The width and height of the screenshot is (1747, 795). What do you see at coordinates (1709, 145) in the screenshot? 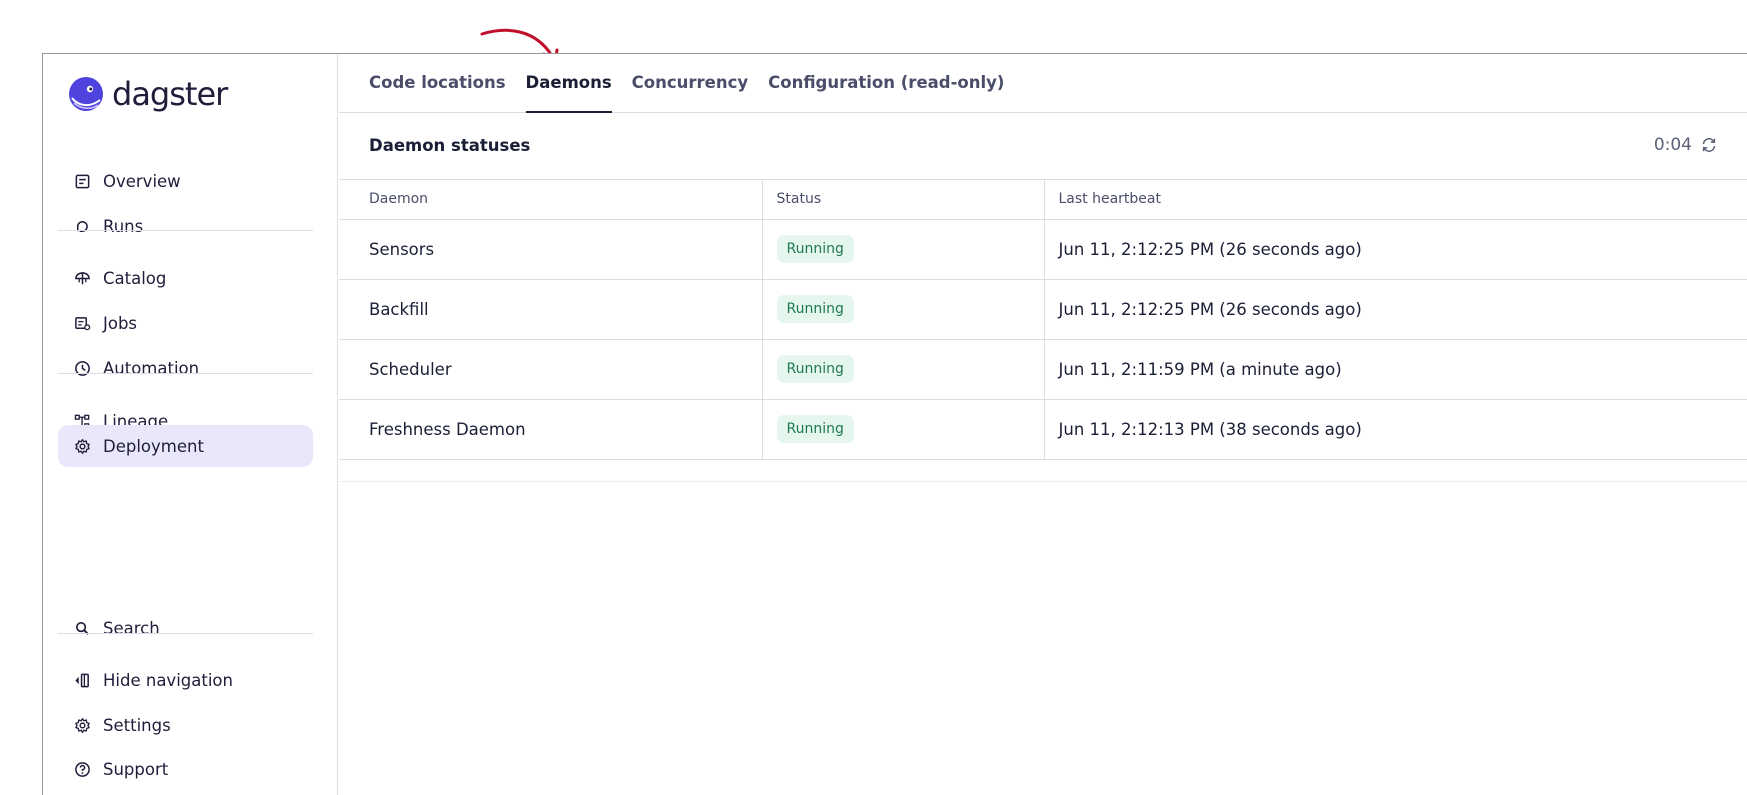
I see `refresh-icon` at bounding box center [1709, 145].